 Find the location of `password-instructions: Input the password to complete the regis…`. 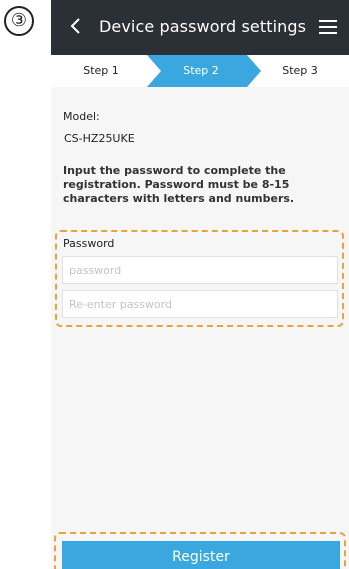

password-instructions: Input the password to complete the regis… is located at coordinates (179, 184).